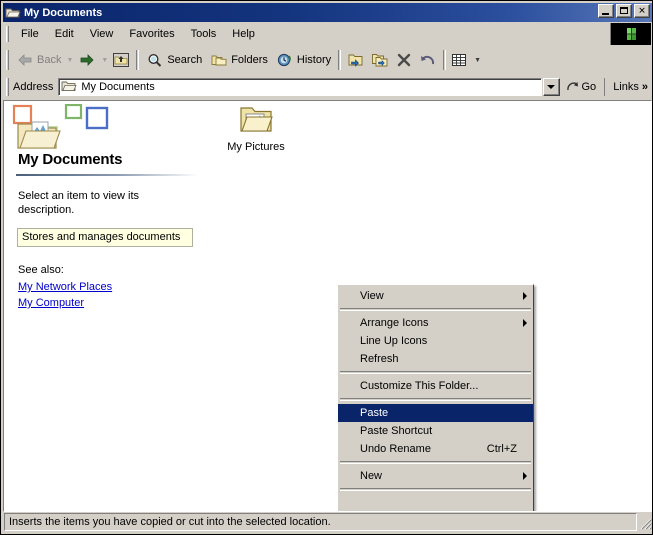 This screenshot has width=653, height=535. I want to click on context-menu-item-view: View, so click(435, 296).